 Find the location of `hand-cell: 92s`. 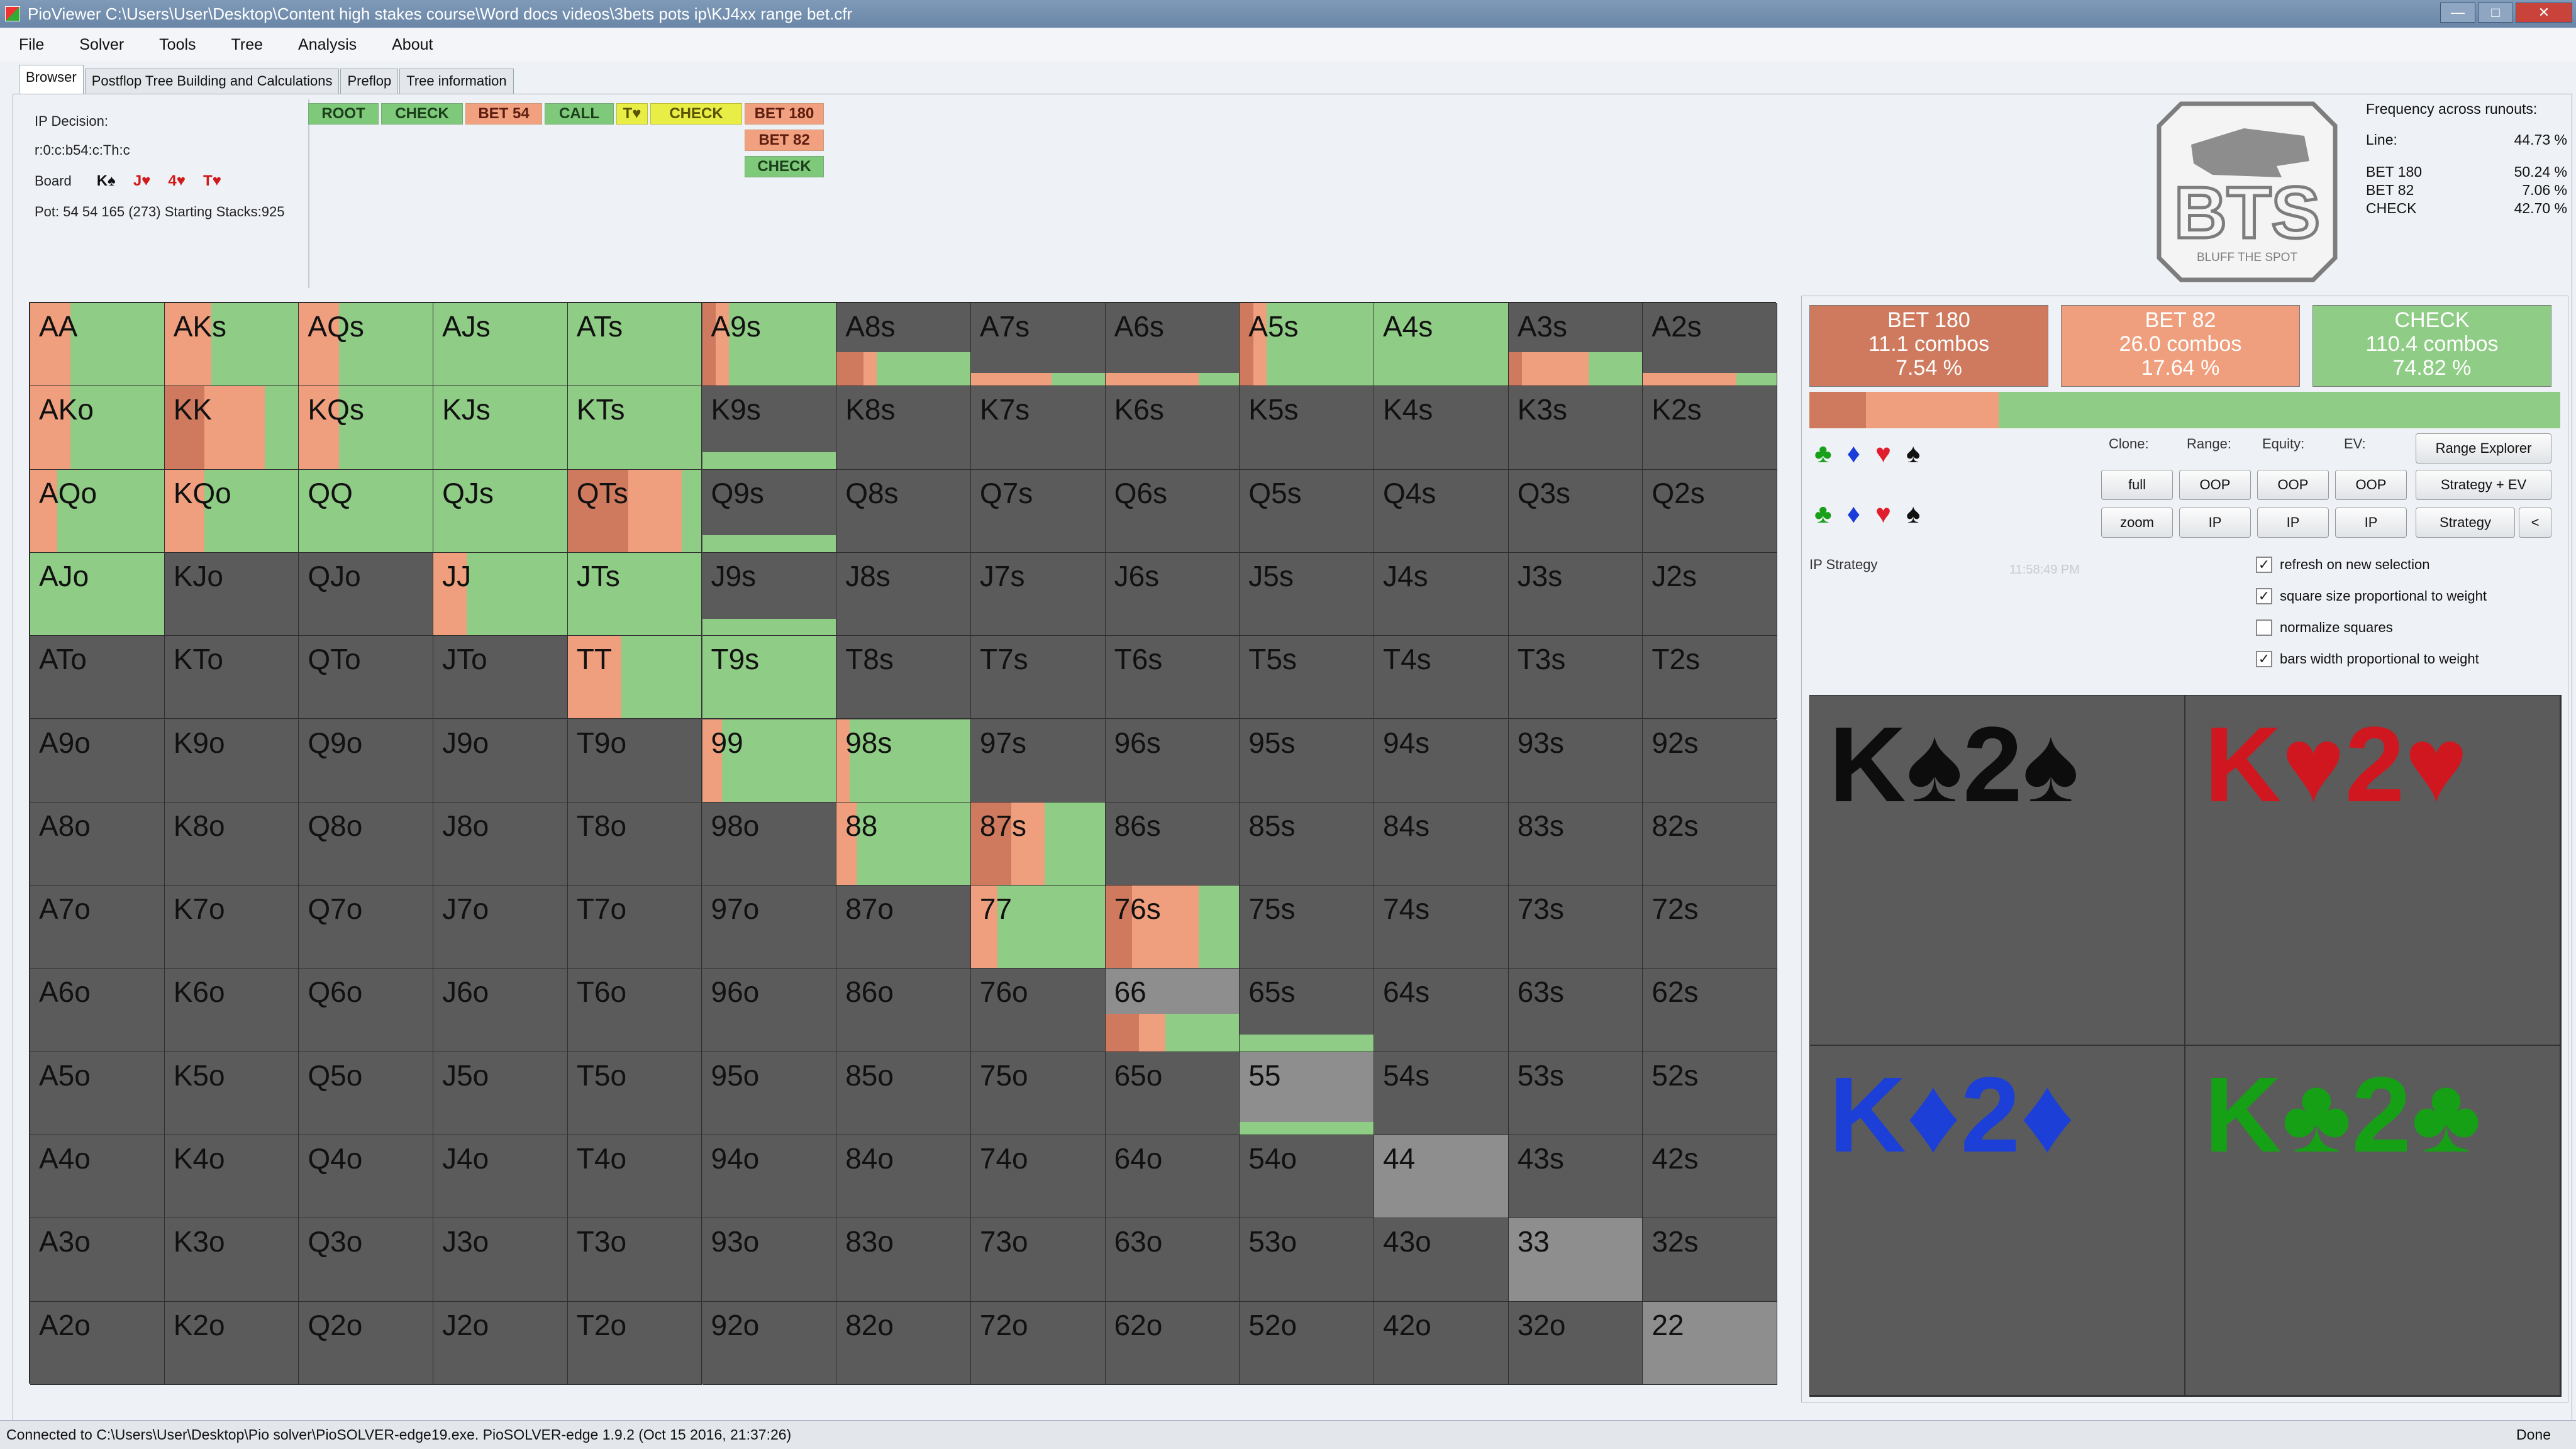

hand-cell: 92s is located at coordinates (1710, 760).